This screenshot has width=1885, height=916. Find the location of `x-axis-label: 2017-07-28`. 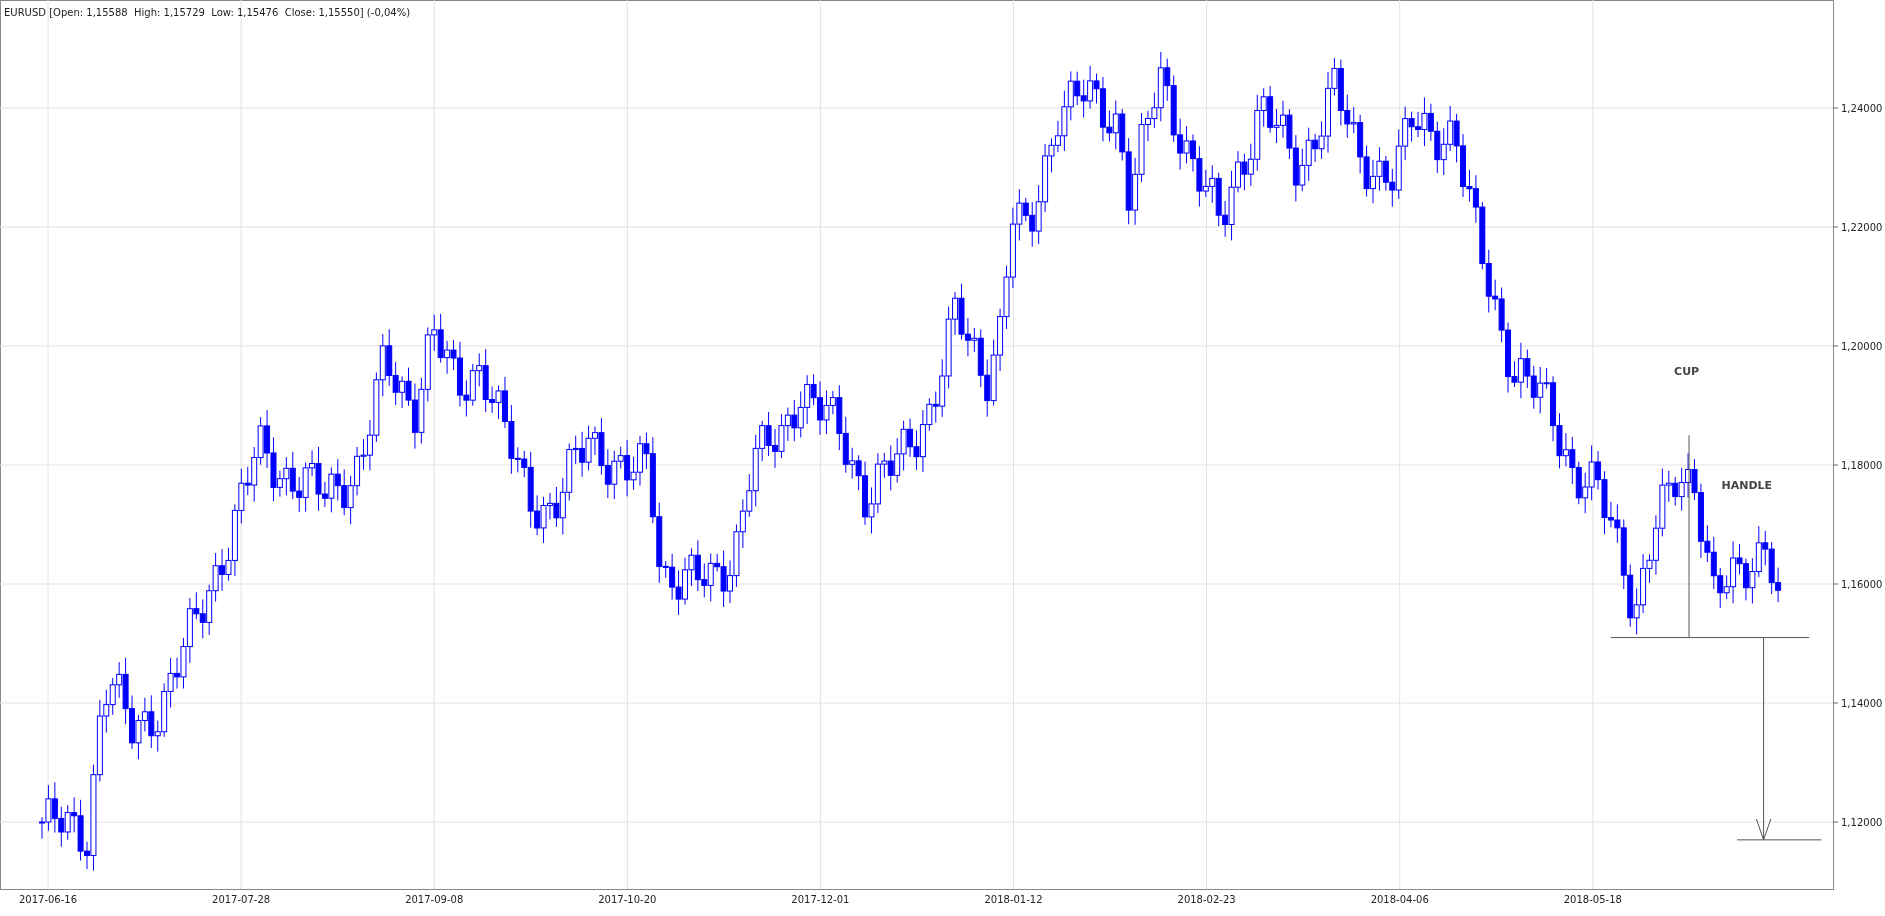

x-axis-label: 2017-07-28 is located at coordinates (241, 899).